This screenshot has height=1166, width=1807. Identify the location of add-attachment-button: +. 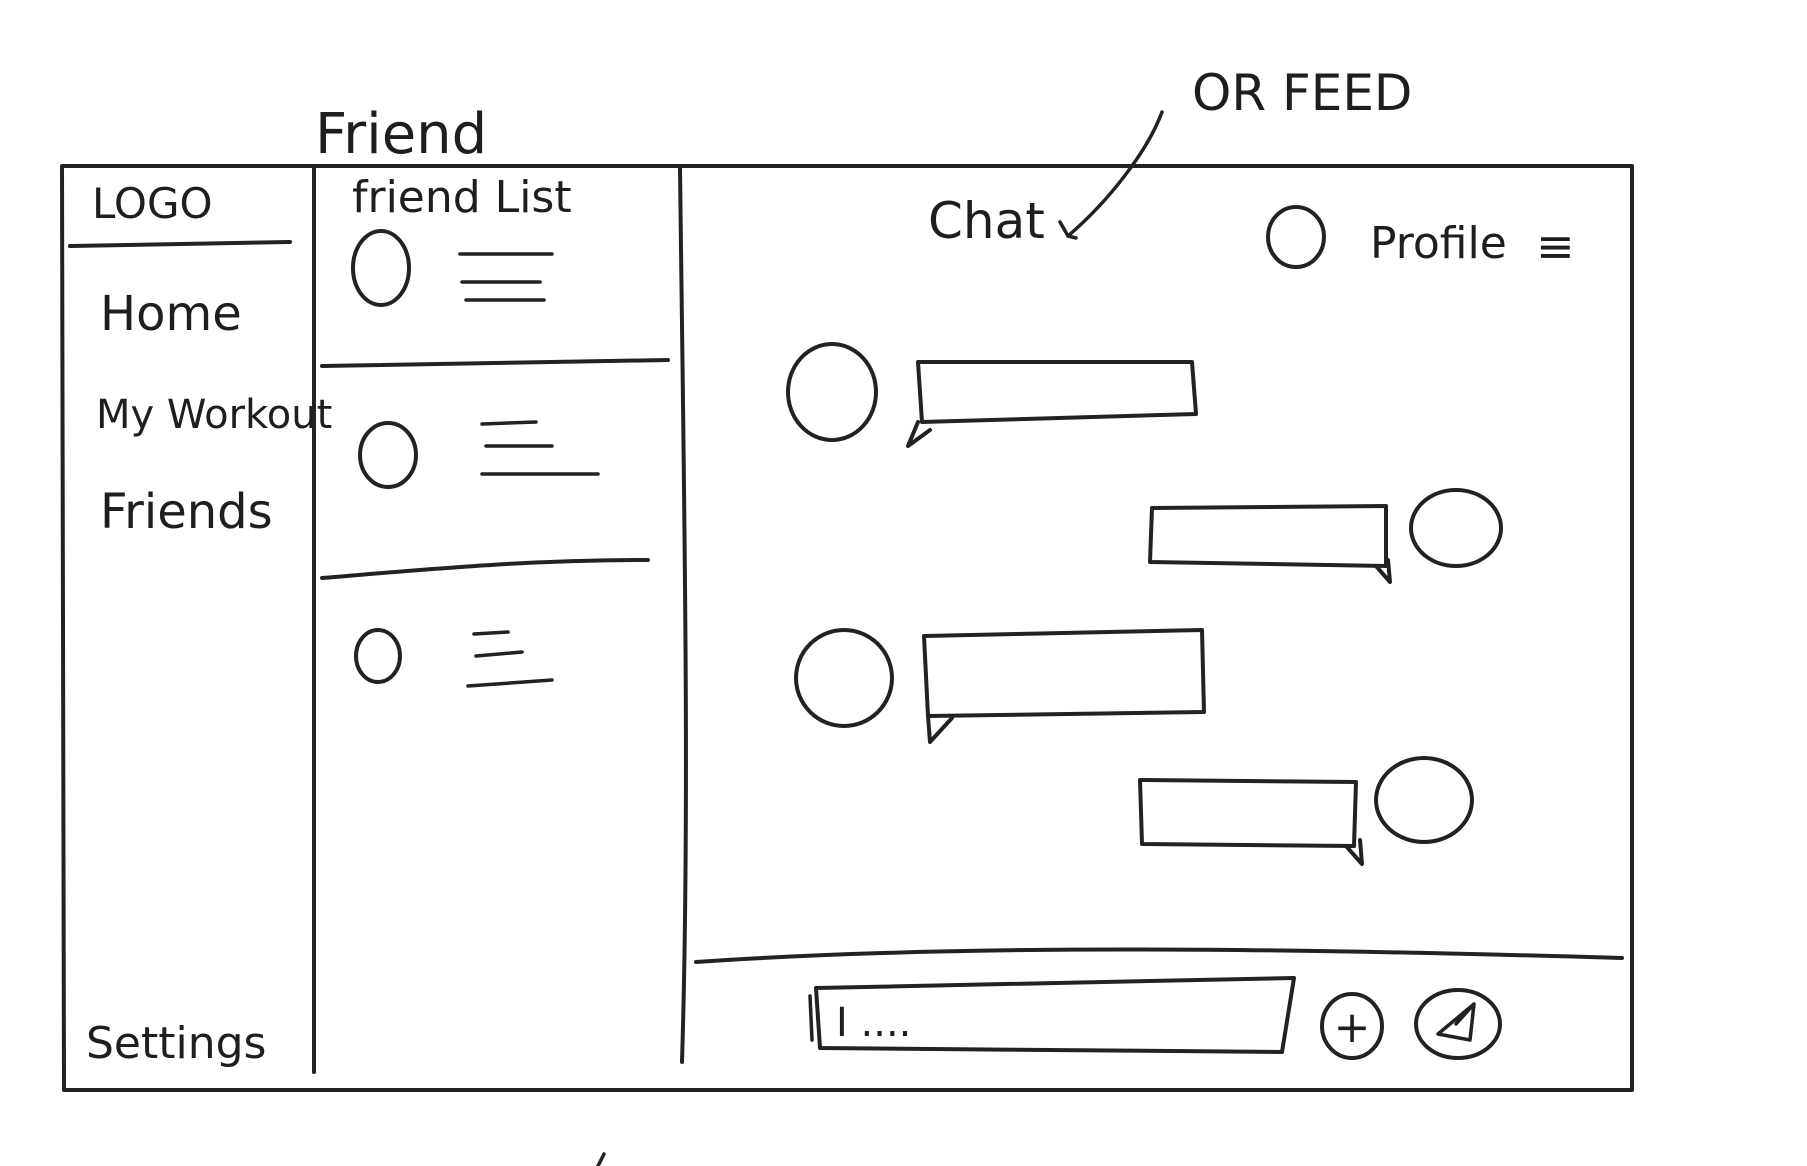
(1352, 1026).